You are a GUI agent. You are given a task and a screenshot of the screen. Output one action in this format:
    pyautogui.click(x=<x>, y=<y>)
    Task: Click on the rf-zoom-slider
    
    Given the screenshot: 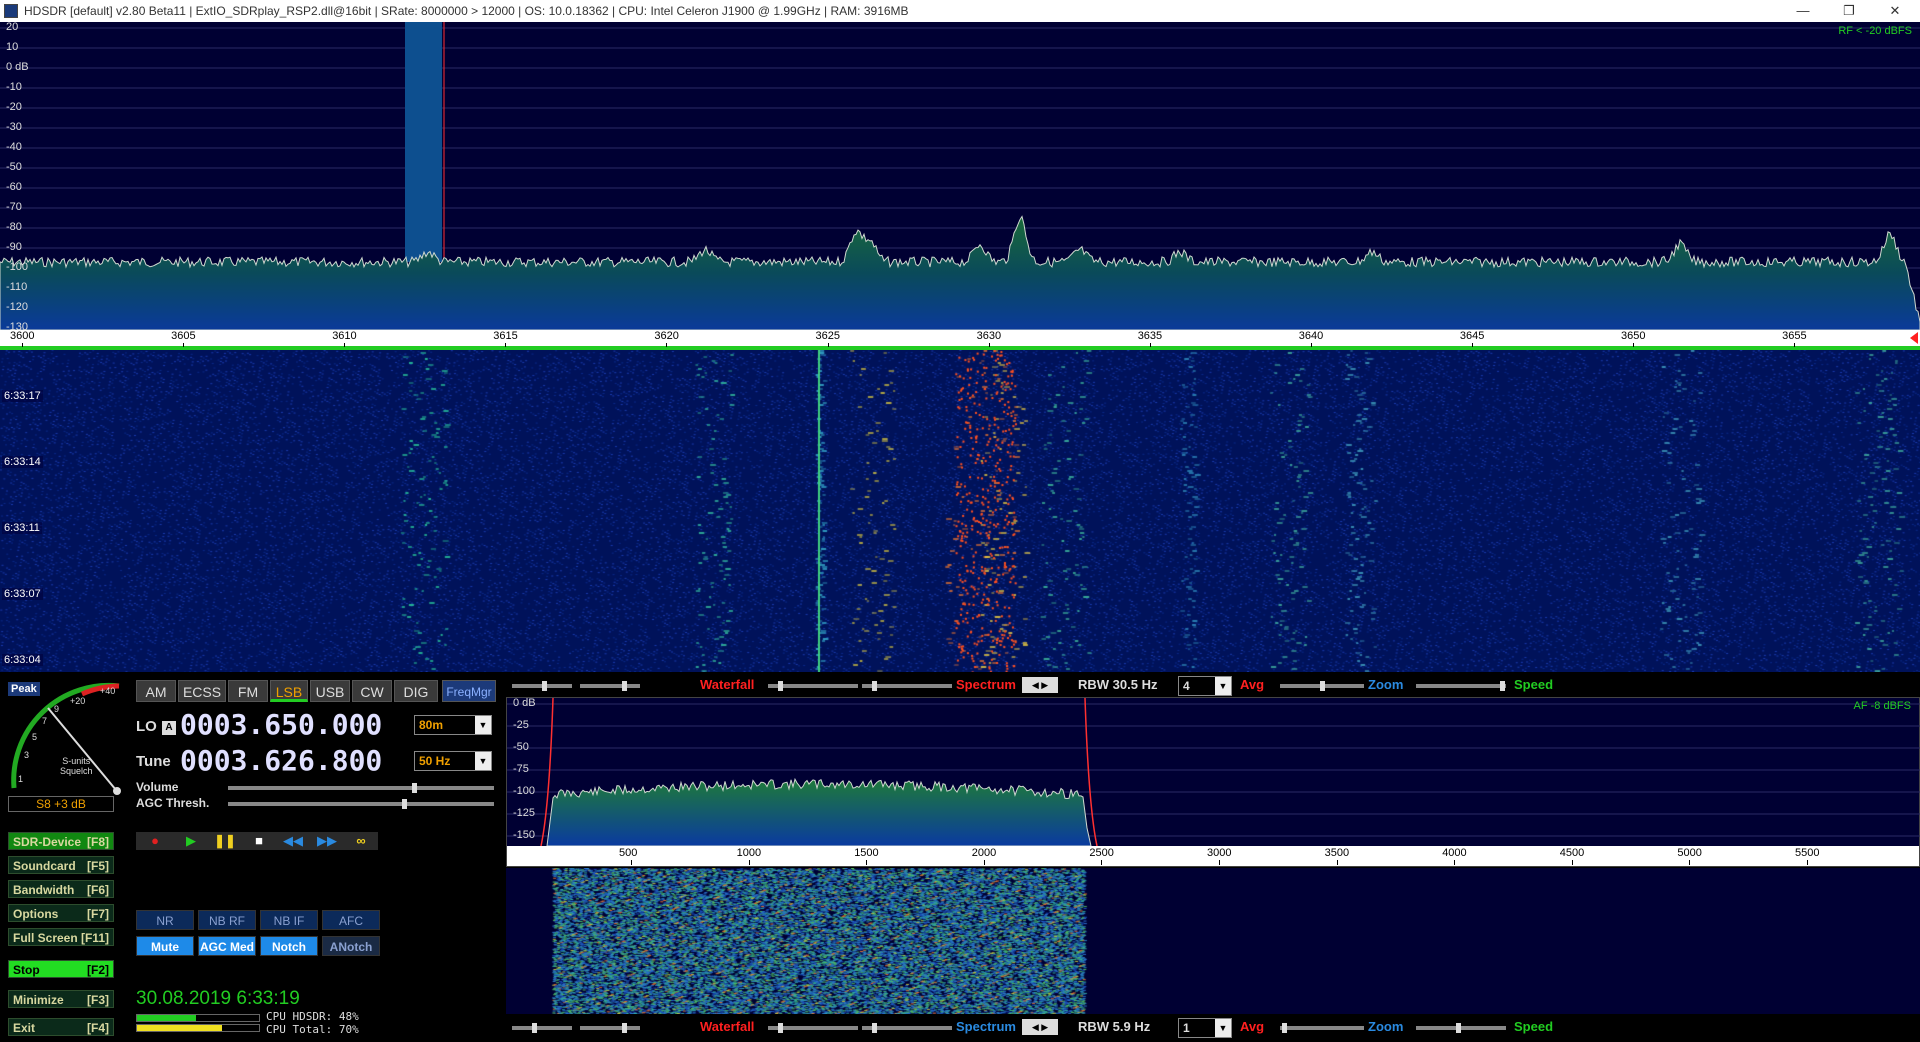 What is the action you would take?
    pyautogui.click(x=1461, y=686)
    